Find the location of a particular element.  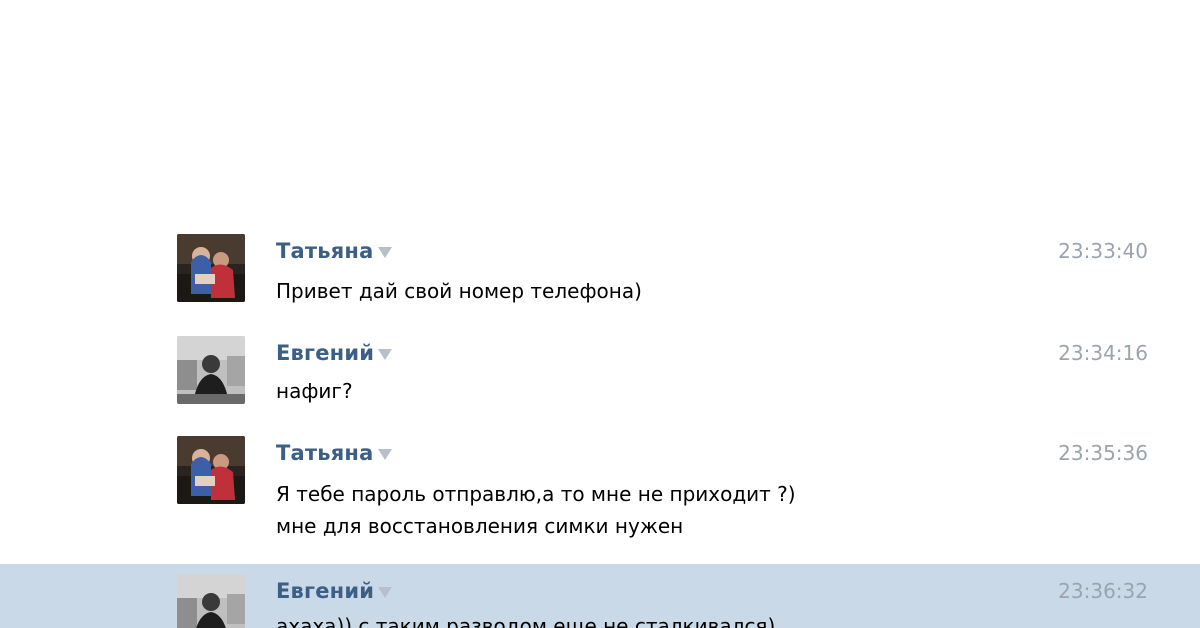

message-time: 23:34:16 is located at coordinates (1103, 353).